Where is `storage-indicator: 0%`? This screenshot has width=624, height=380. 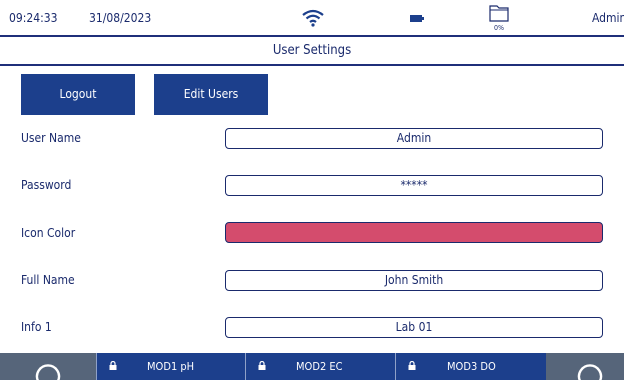 storage-indicator: 0% is located at coordinates (499, 19).